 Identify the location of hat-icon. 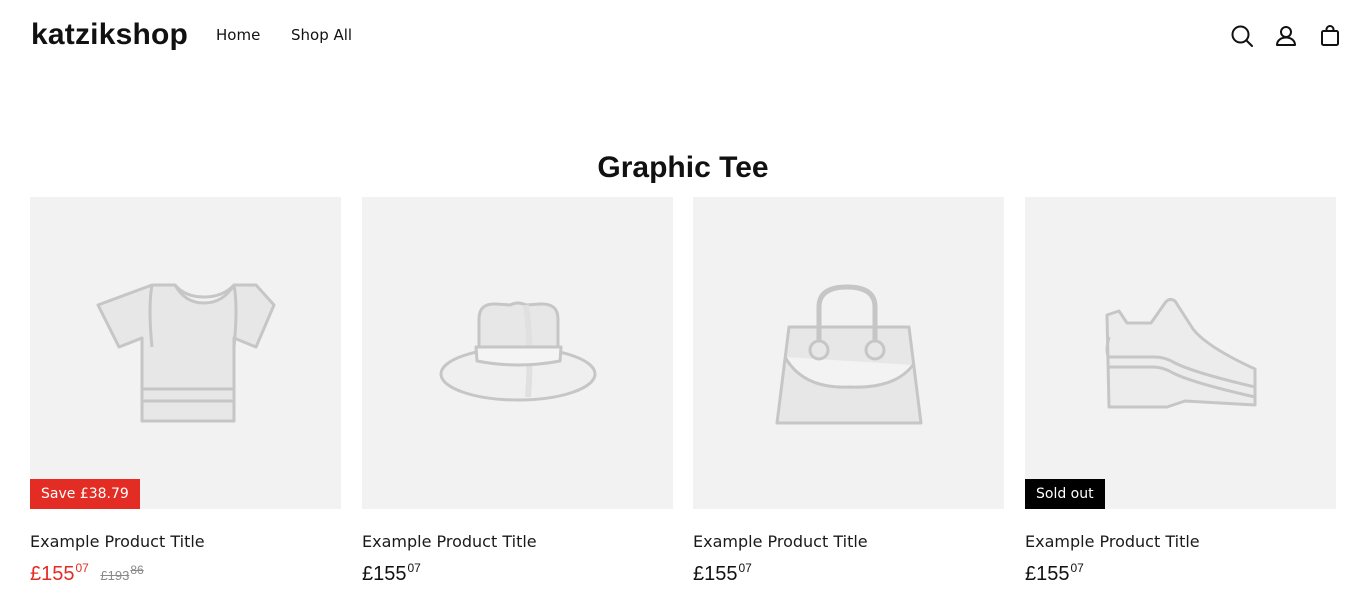
(518, 351).